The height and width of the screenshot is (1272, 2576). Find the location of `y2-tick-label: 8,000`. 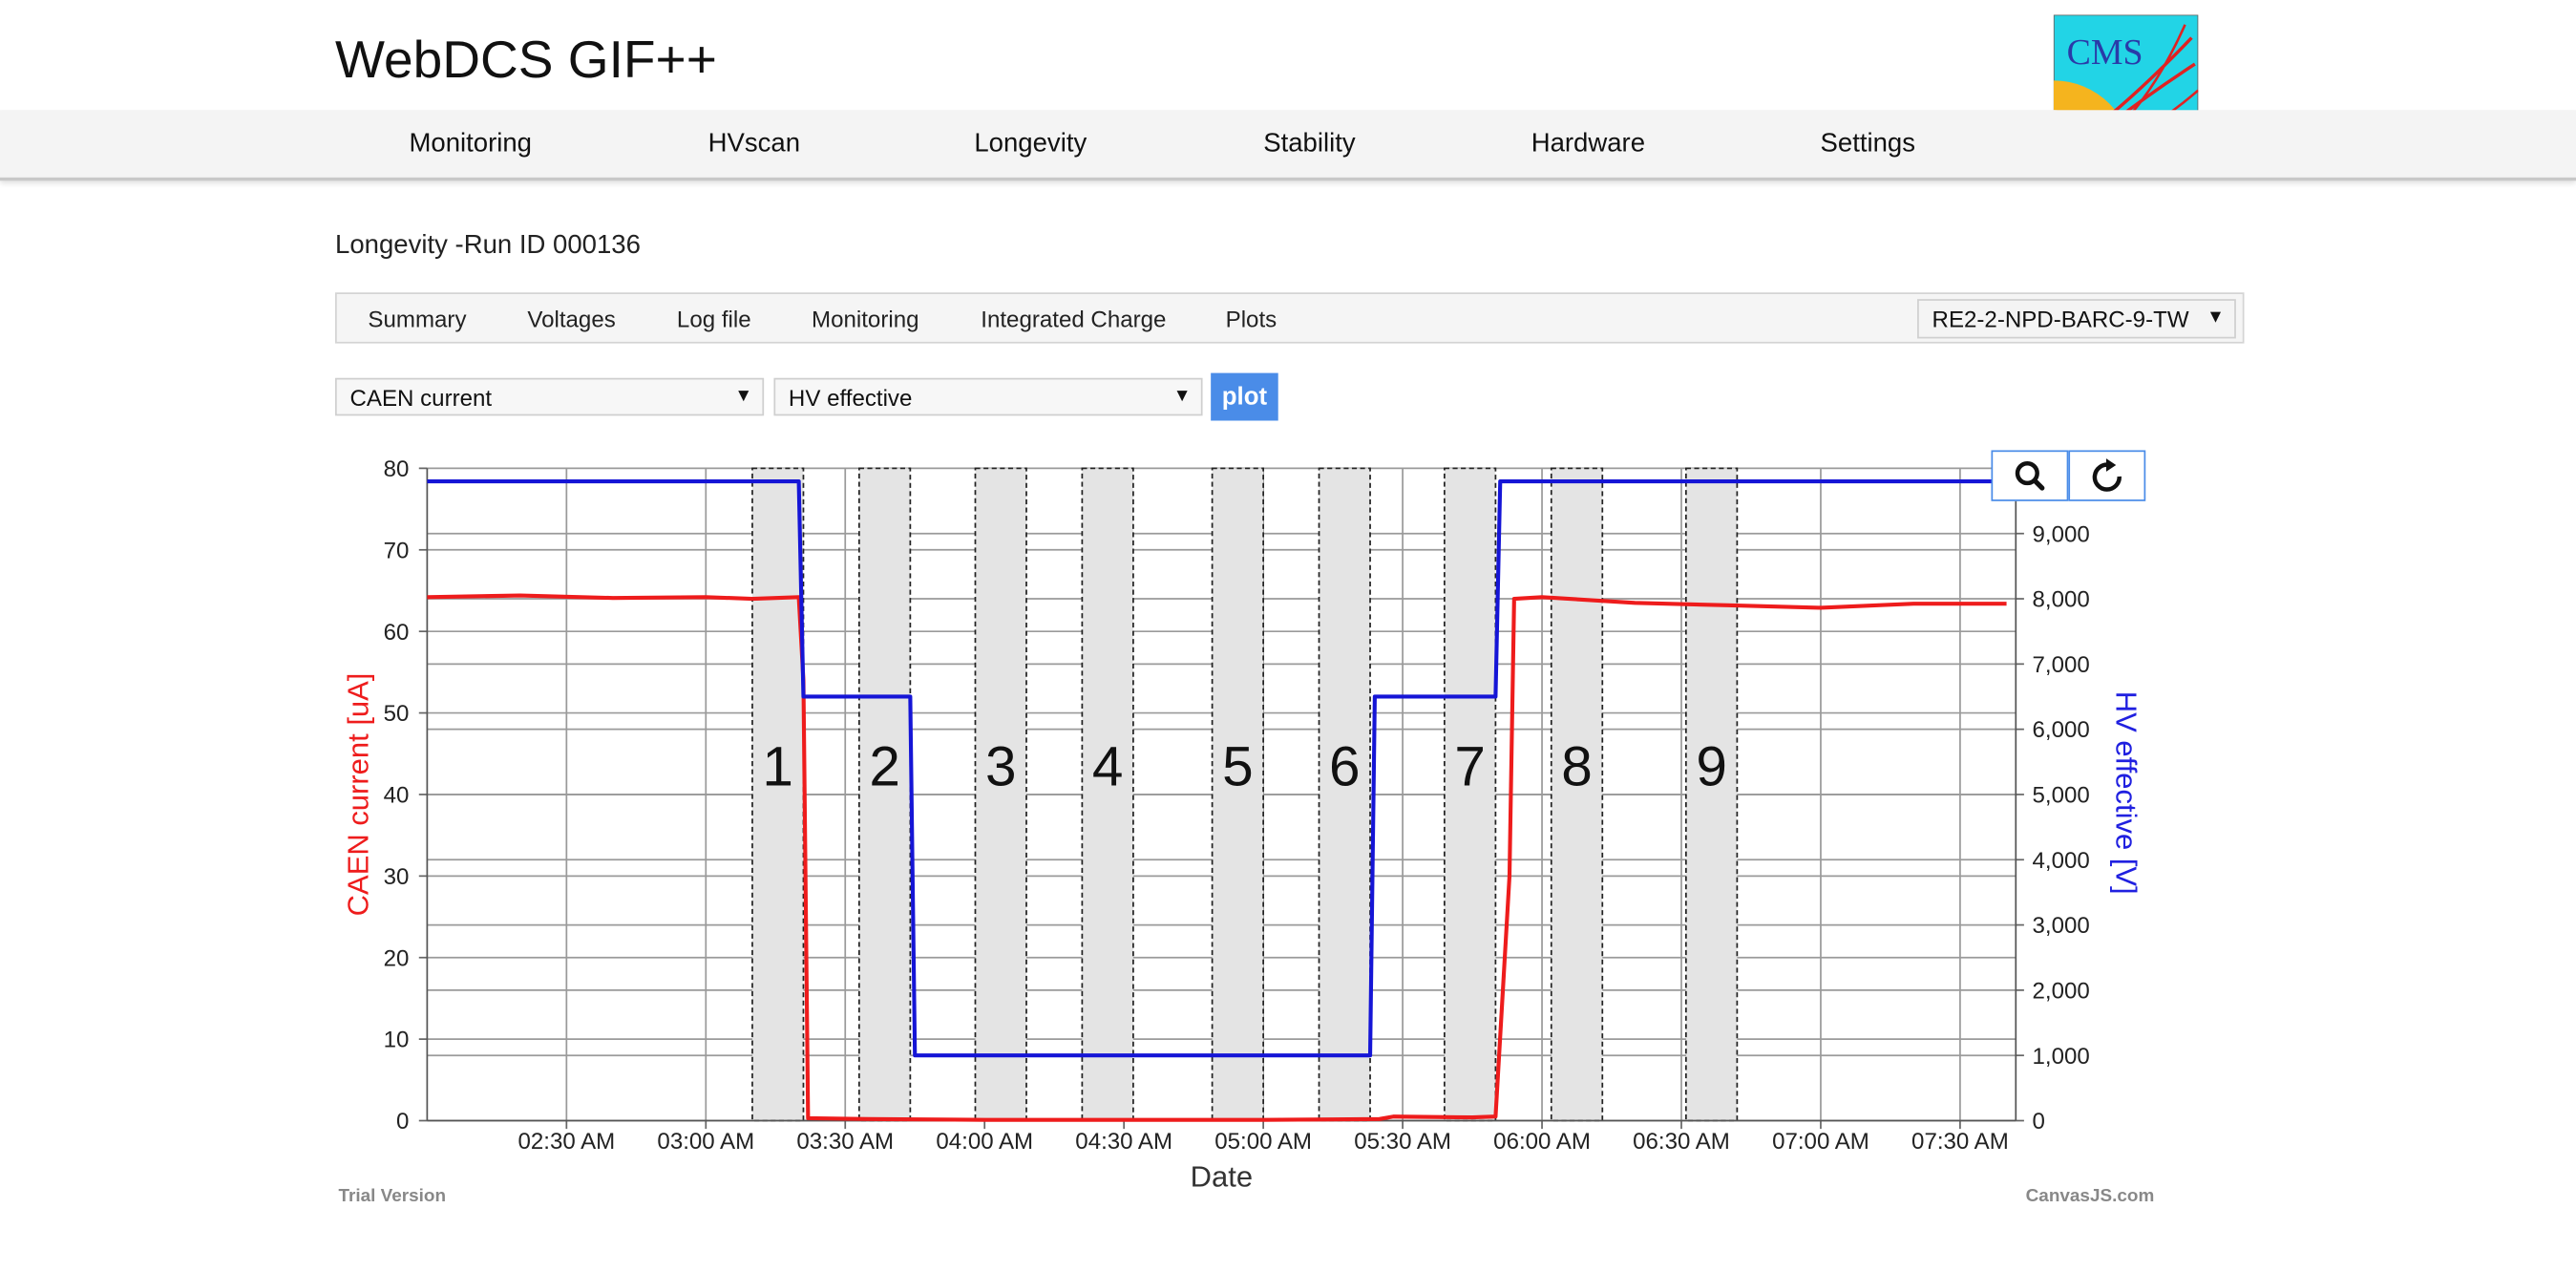

y2-tick-label: 8,000 is located at coordinates (2061, 600).